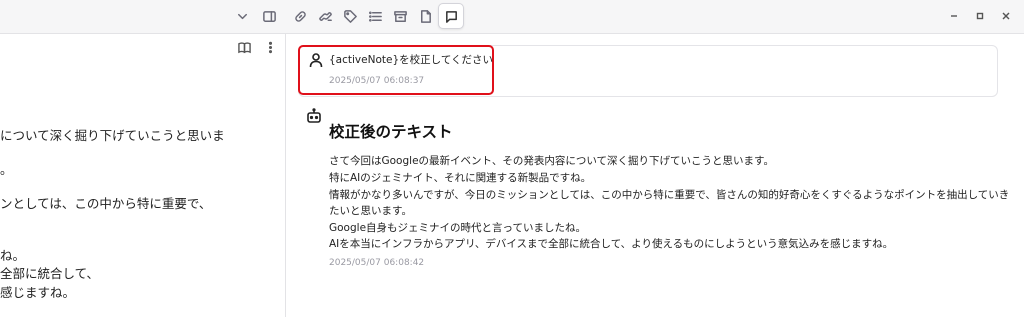  Describe the element at coordinates (954, 16) in the screenshot. I see `minimize-icon` at that location.